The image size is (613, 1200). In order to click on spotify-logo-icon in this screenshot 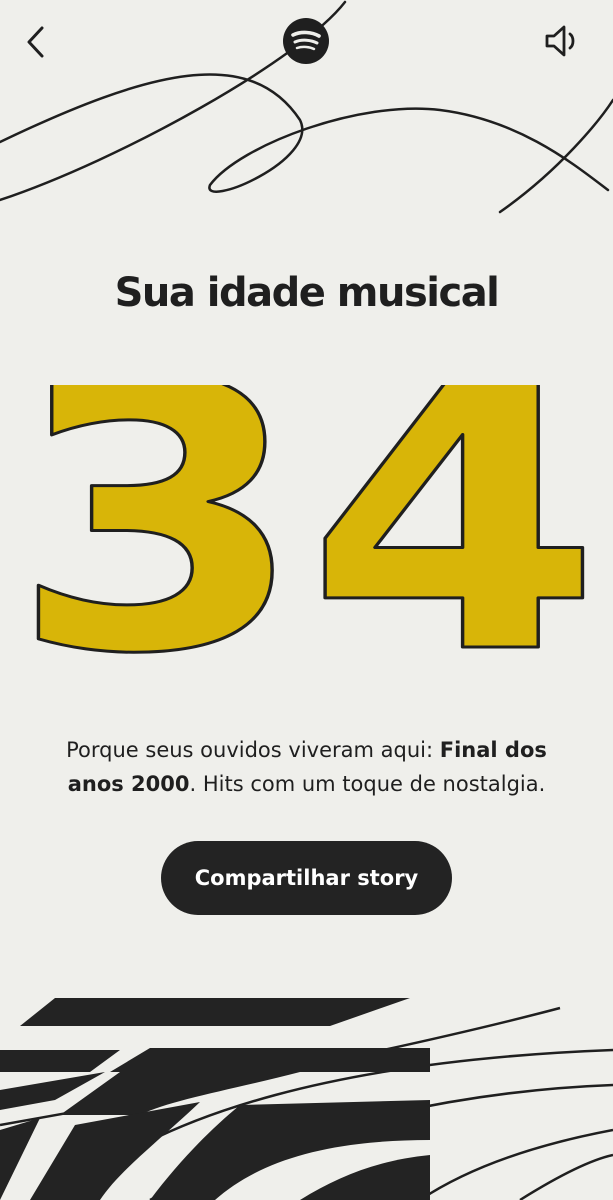, I will do `click(306, 41)`.